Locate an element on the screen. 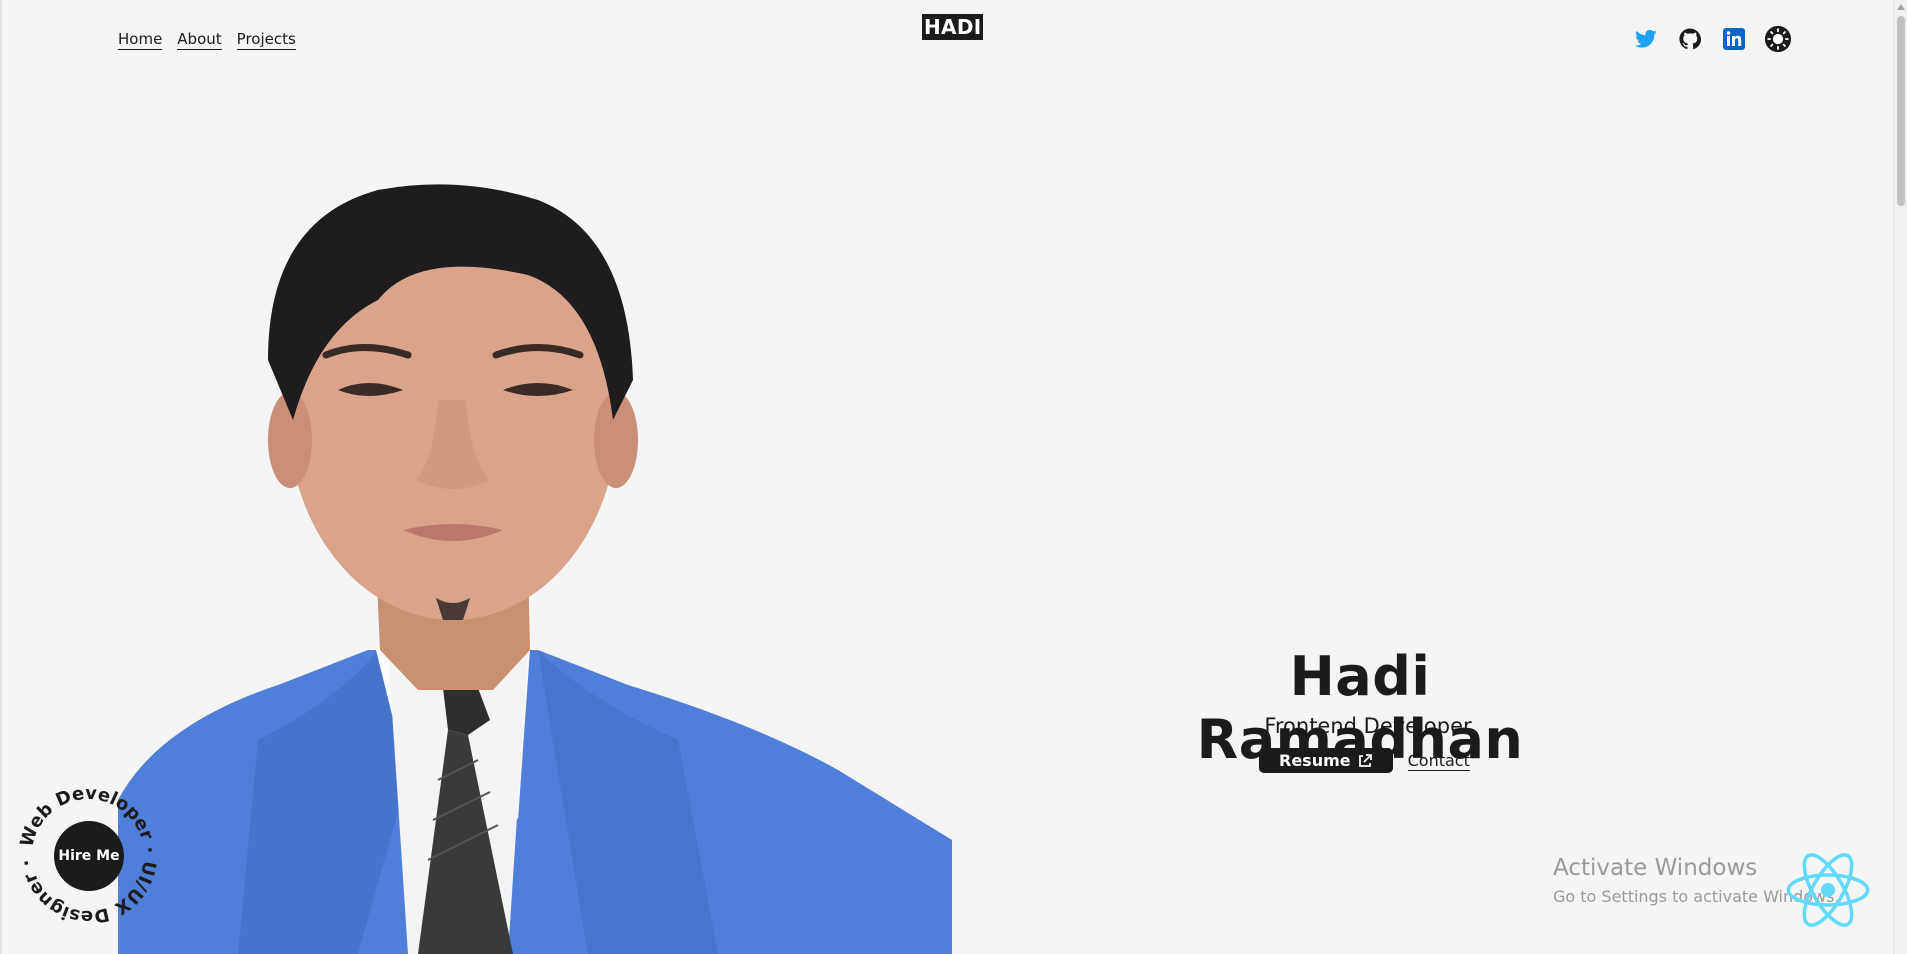 The width and height of the screenshot is (1907, 954). resume-button: Resume is located at coordinates (1326, 760).